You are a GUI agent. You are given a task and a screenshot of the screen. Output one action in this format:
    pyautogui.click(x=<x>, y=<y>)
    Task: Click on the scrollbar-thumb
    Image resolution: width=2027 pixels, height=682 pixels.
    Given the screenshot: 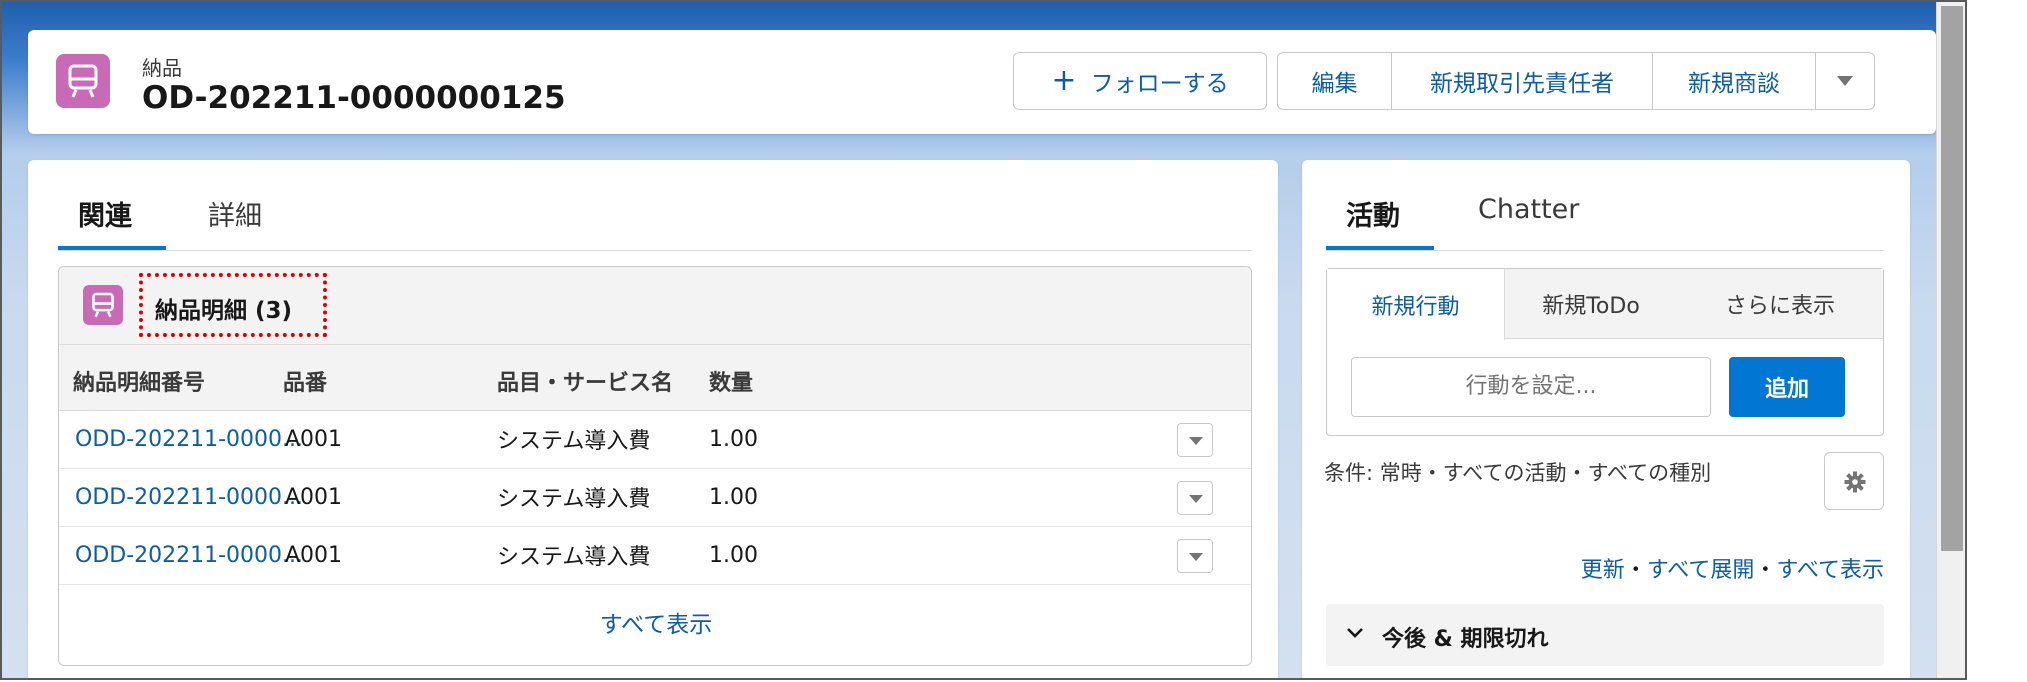 What is the action you would take?
    pyautogui.click(x=1952, y=278)
    